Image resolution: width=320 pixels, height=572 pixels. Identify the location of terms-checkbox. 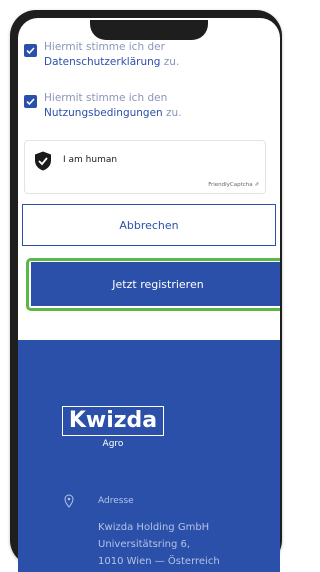
(30, 101).